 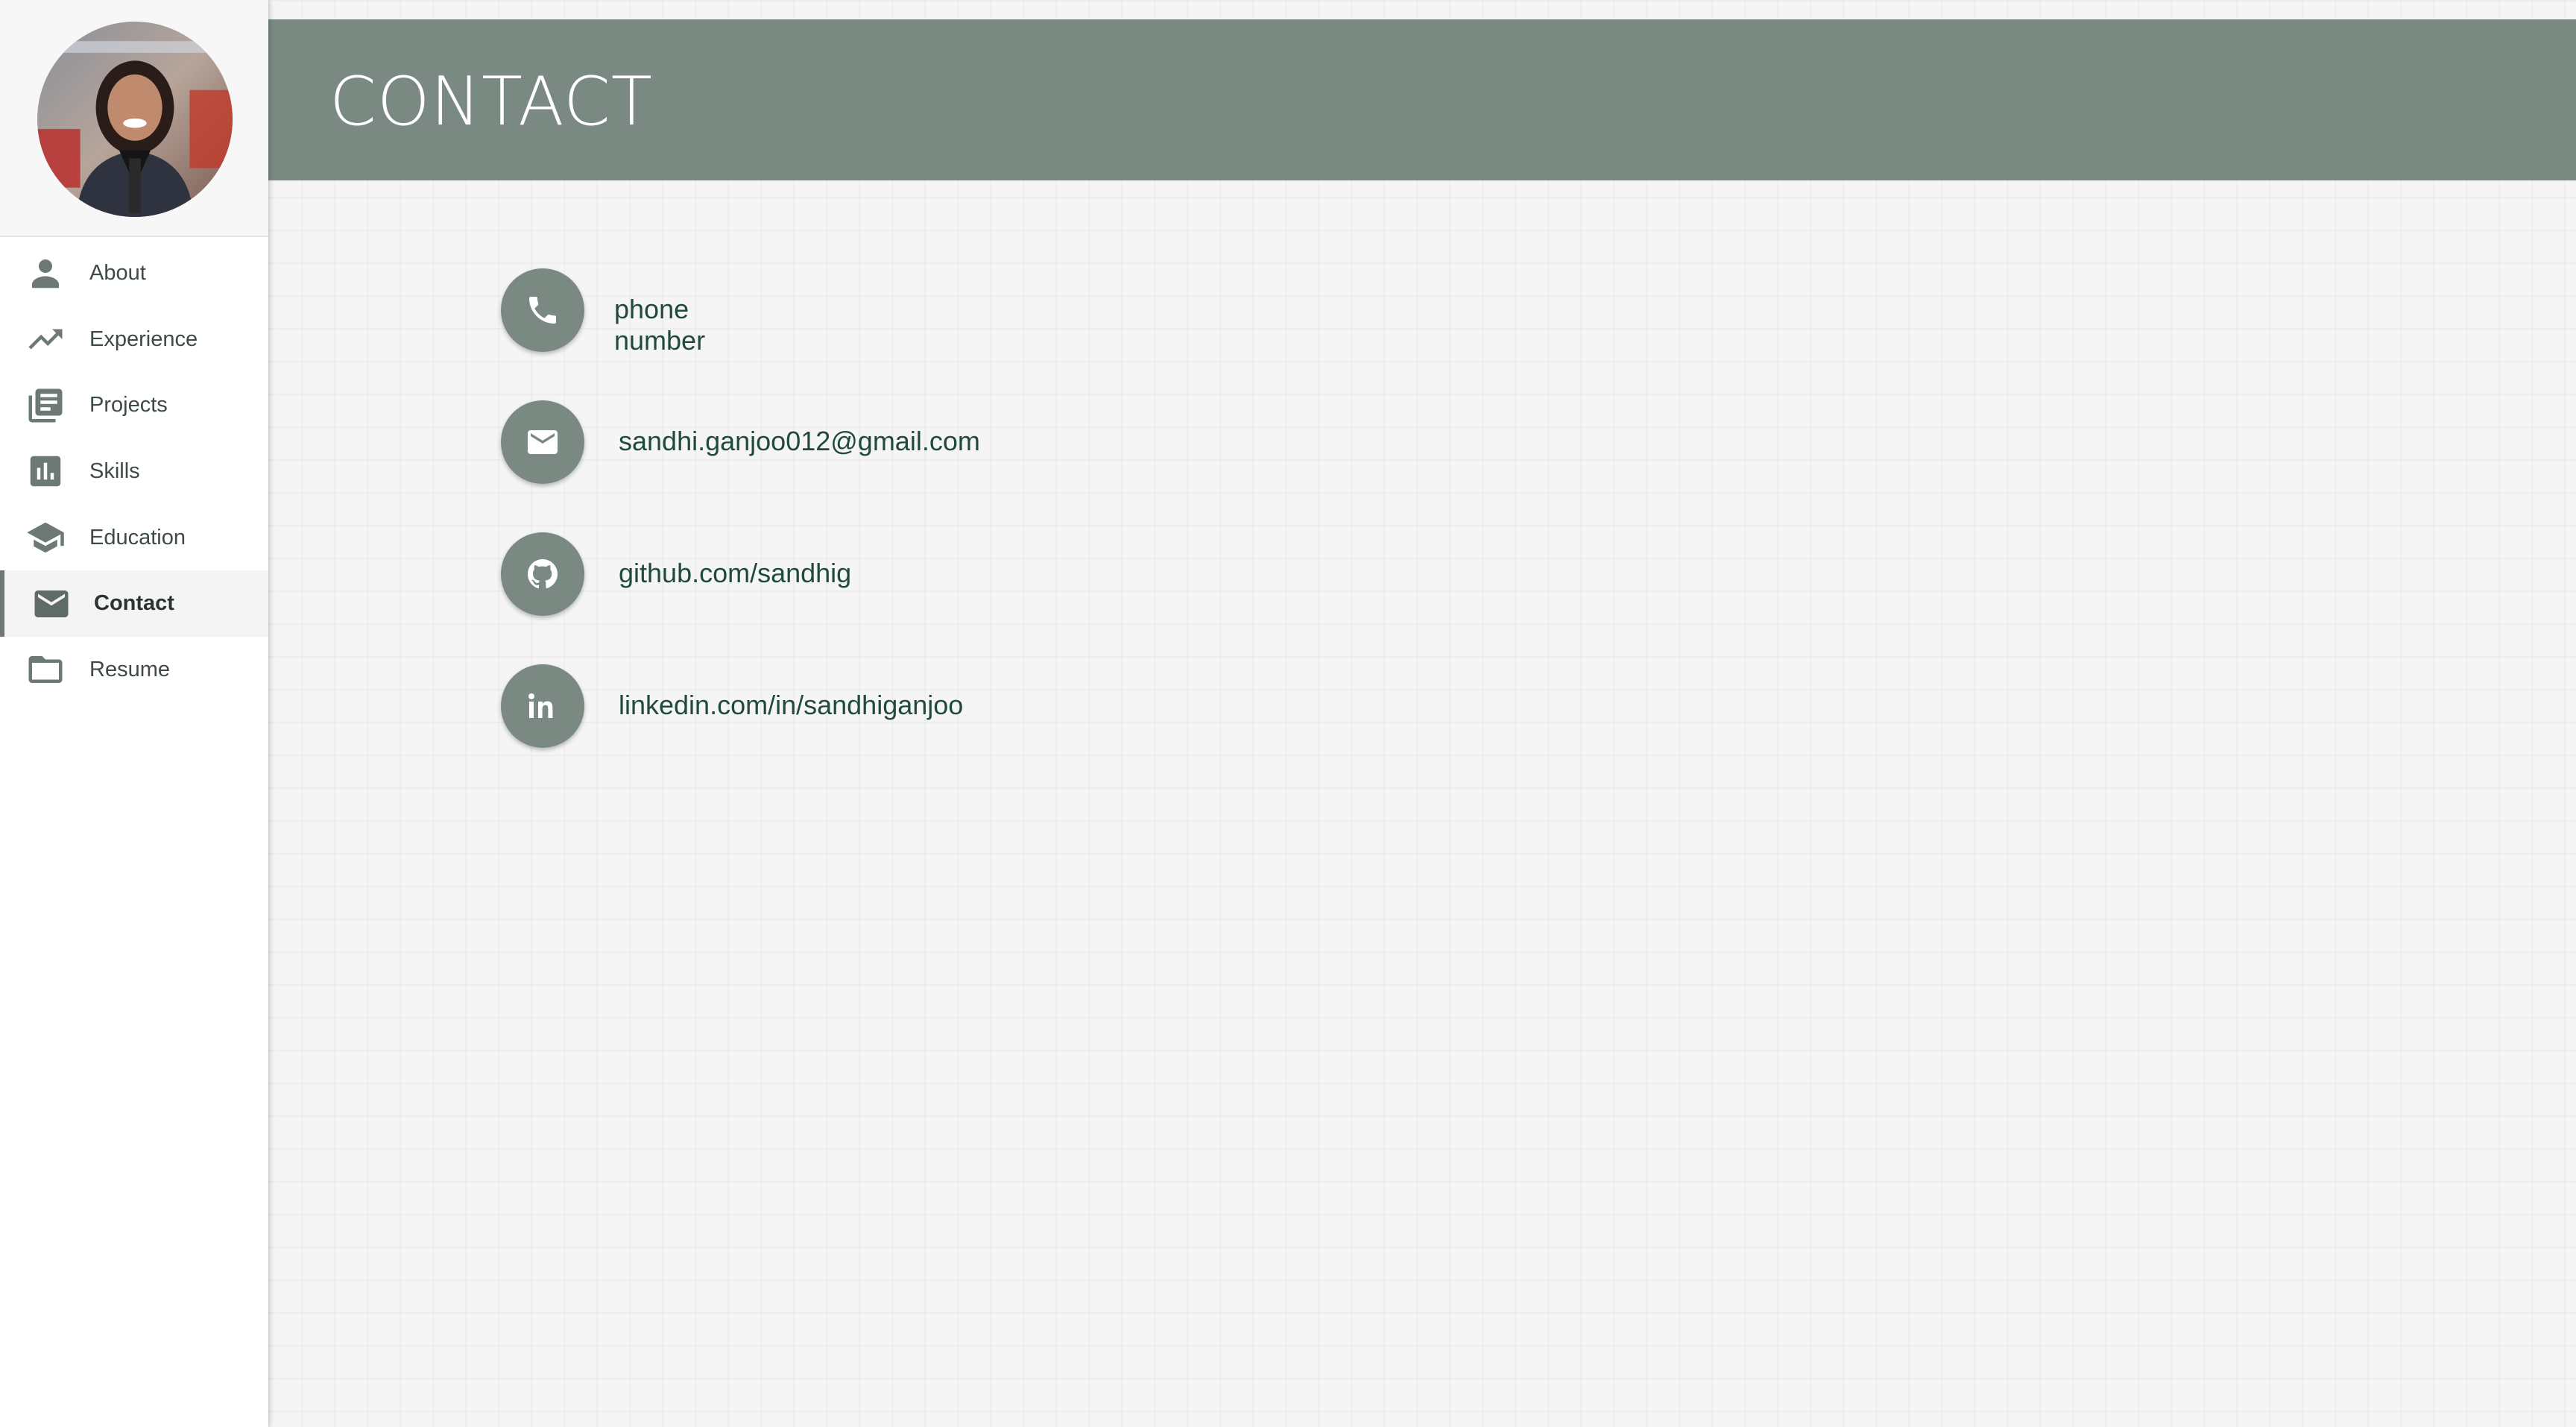 I want to click on sidebar-item-skills: Skills, so click(x=134, y=471).